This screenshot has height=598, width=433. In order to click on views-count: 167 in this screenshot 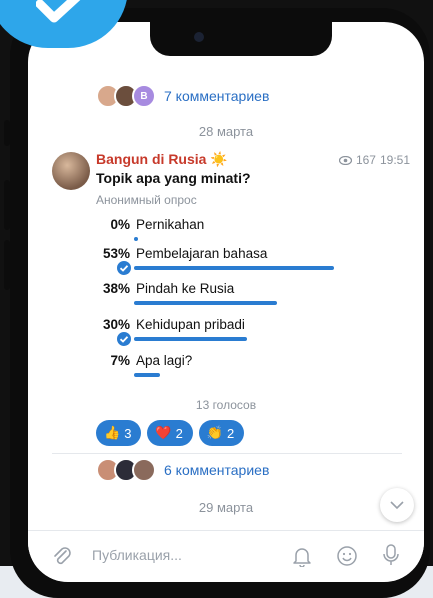, I will do `click(365, 160)`.